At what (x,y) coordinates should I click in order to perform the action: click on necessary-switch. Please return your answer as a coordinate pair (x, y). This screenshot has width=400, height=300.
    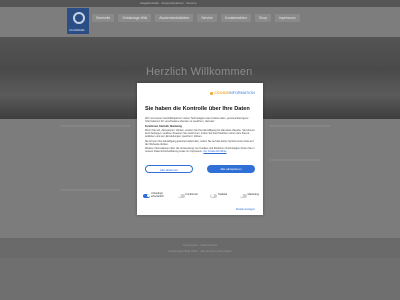
    Looking at the image, I should click on (146, 195).